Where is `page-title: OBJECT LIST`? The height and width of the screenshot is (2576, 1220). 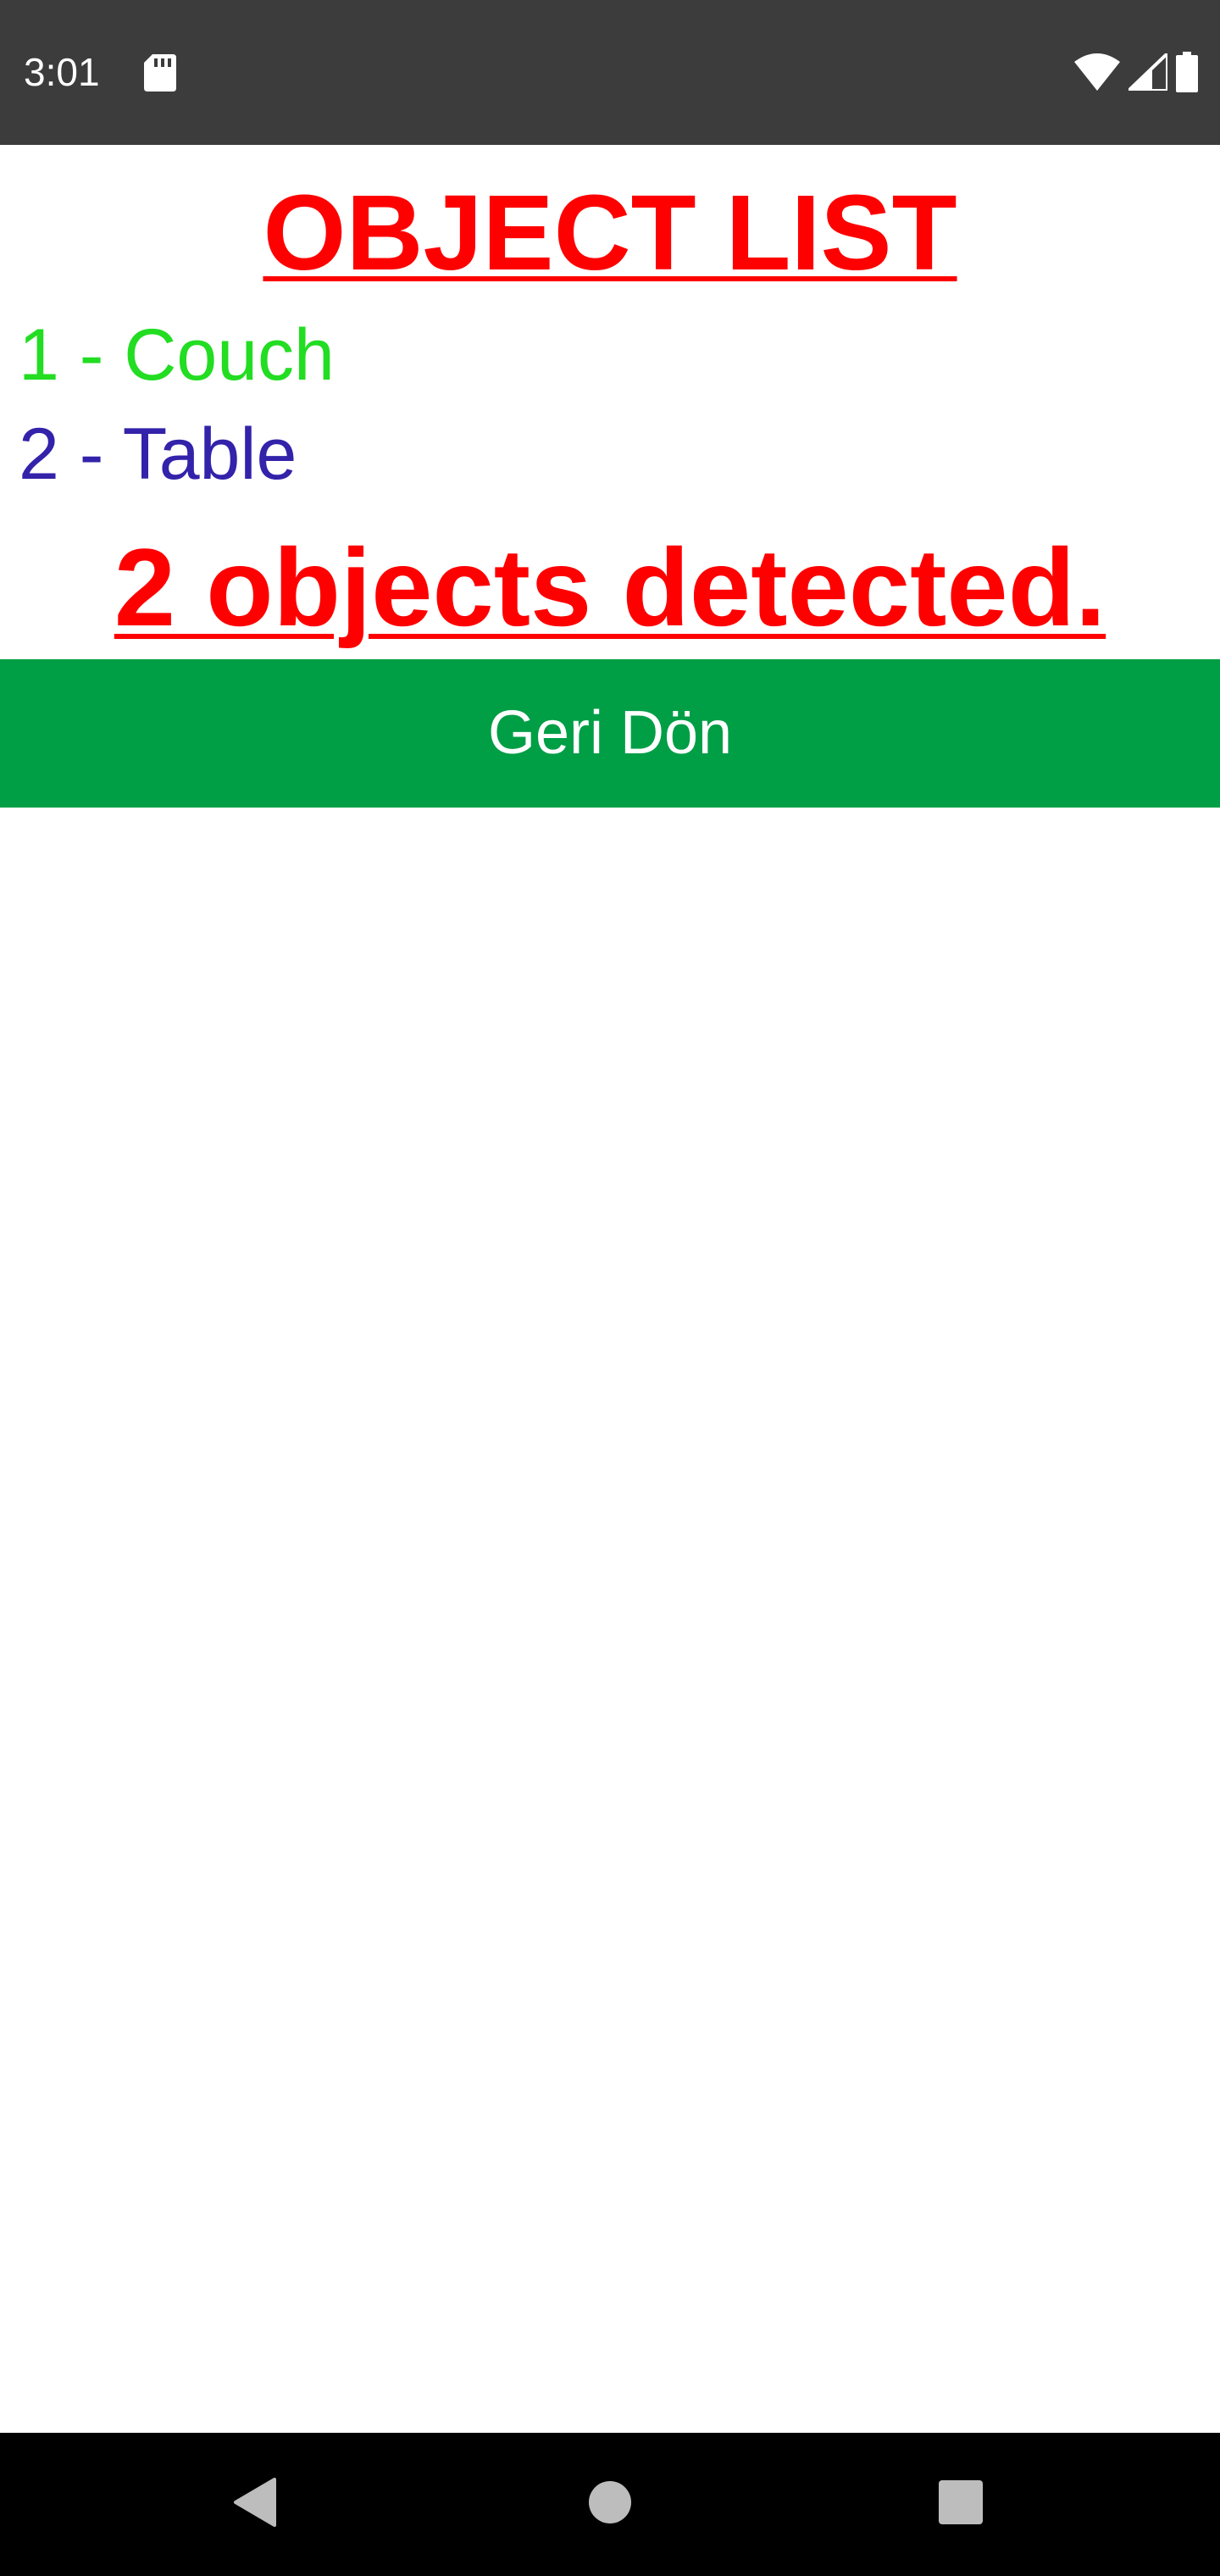 page-title: OBJECT LIST is located at coordinates (610, 232).